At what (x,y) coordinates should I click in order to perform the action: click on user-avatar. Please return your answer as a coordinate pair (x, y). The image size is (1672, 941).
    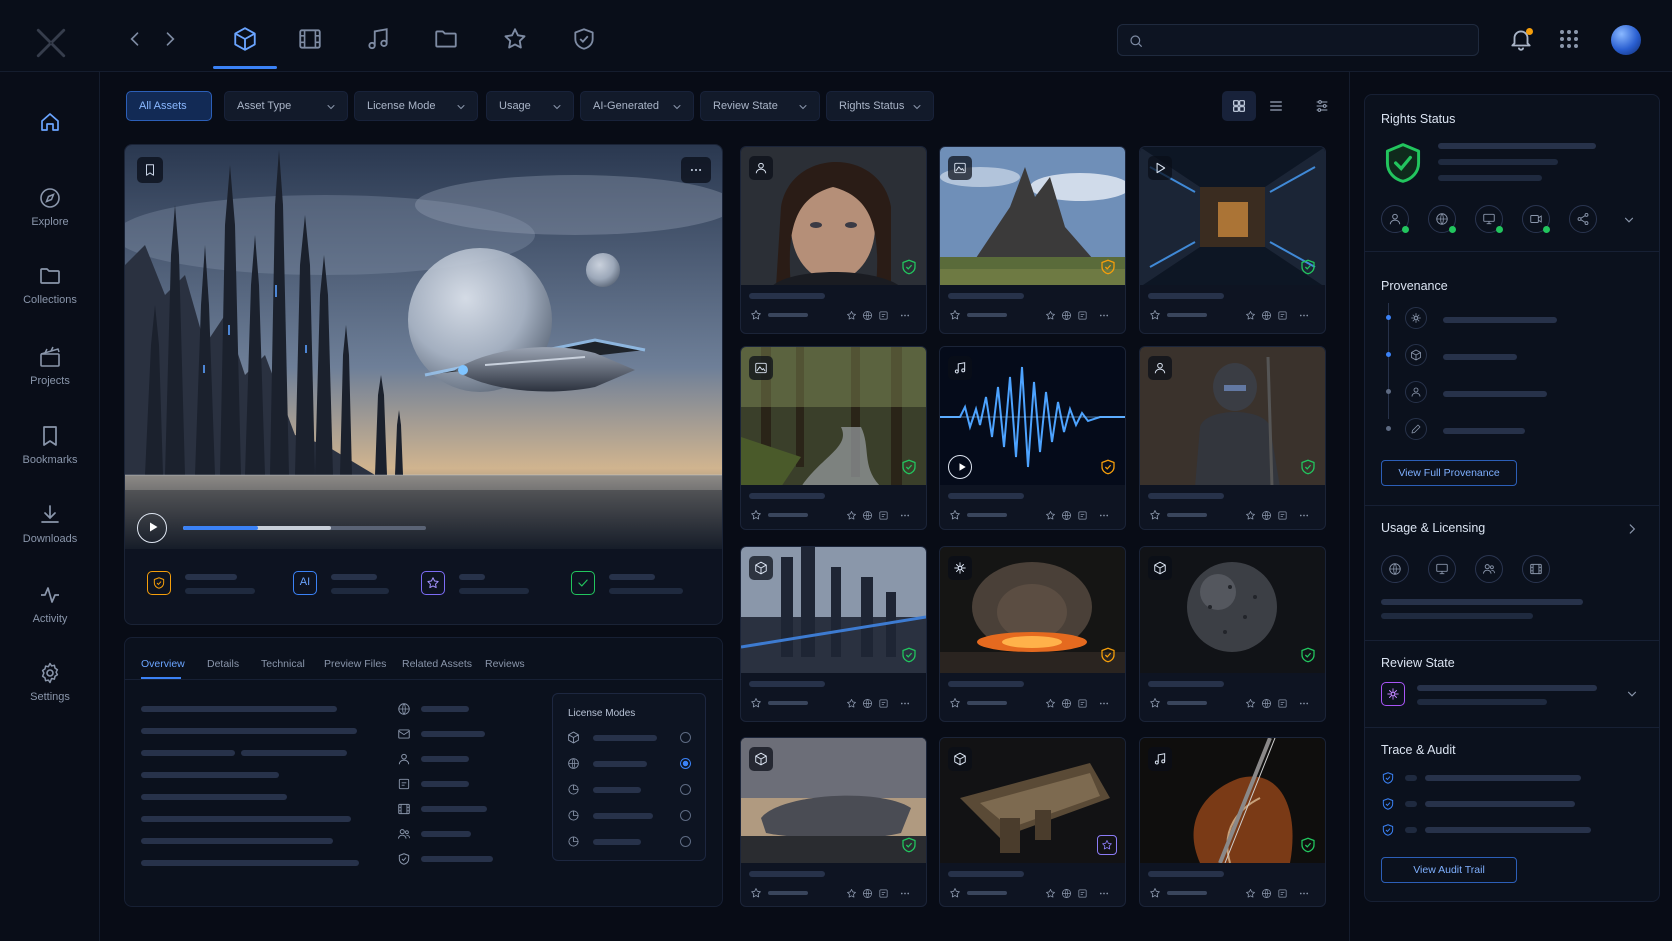
    Looking at the image, I should click on (1626, 40).